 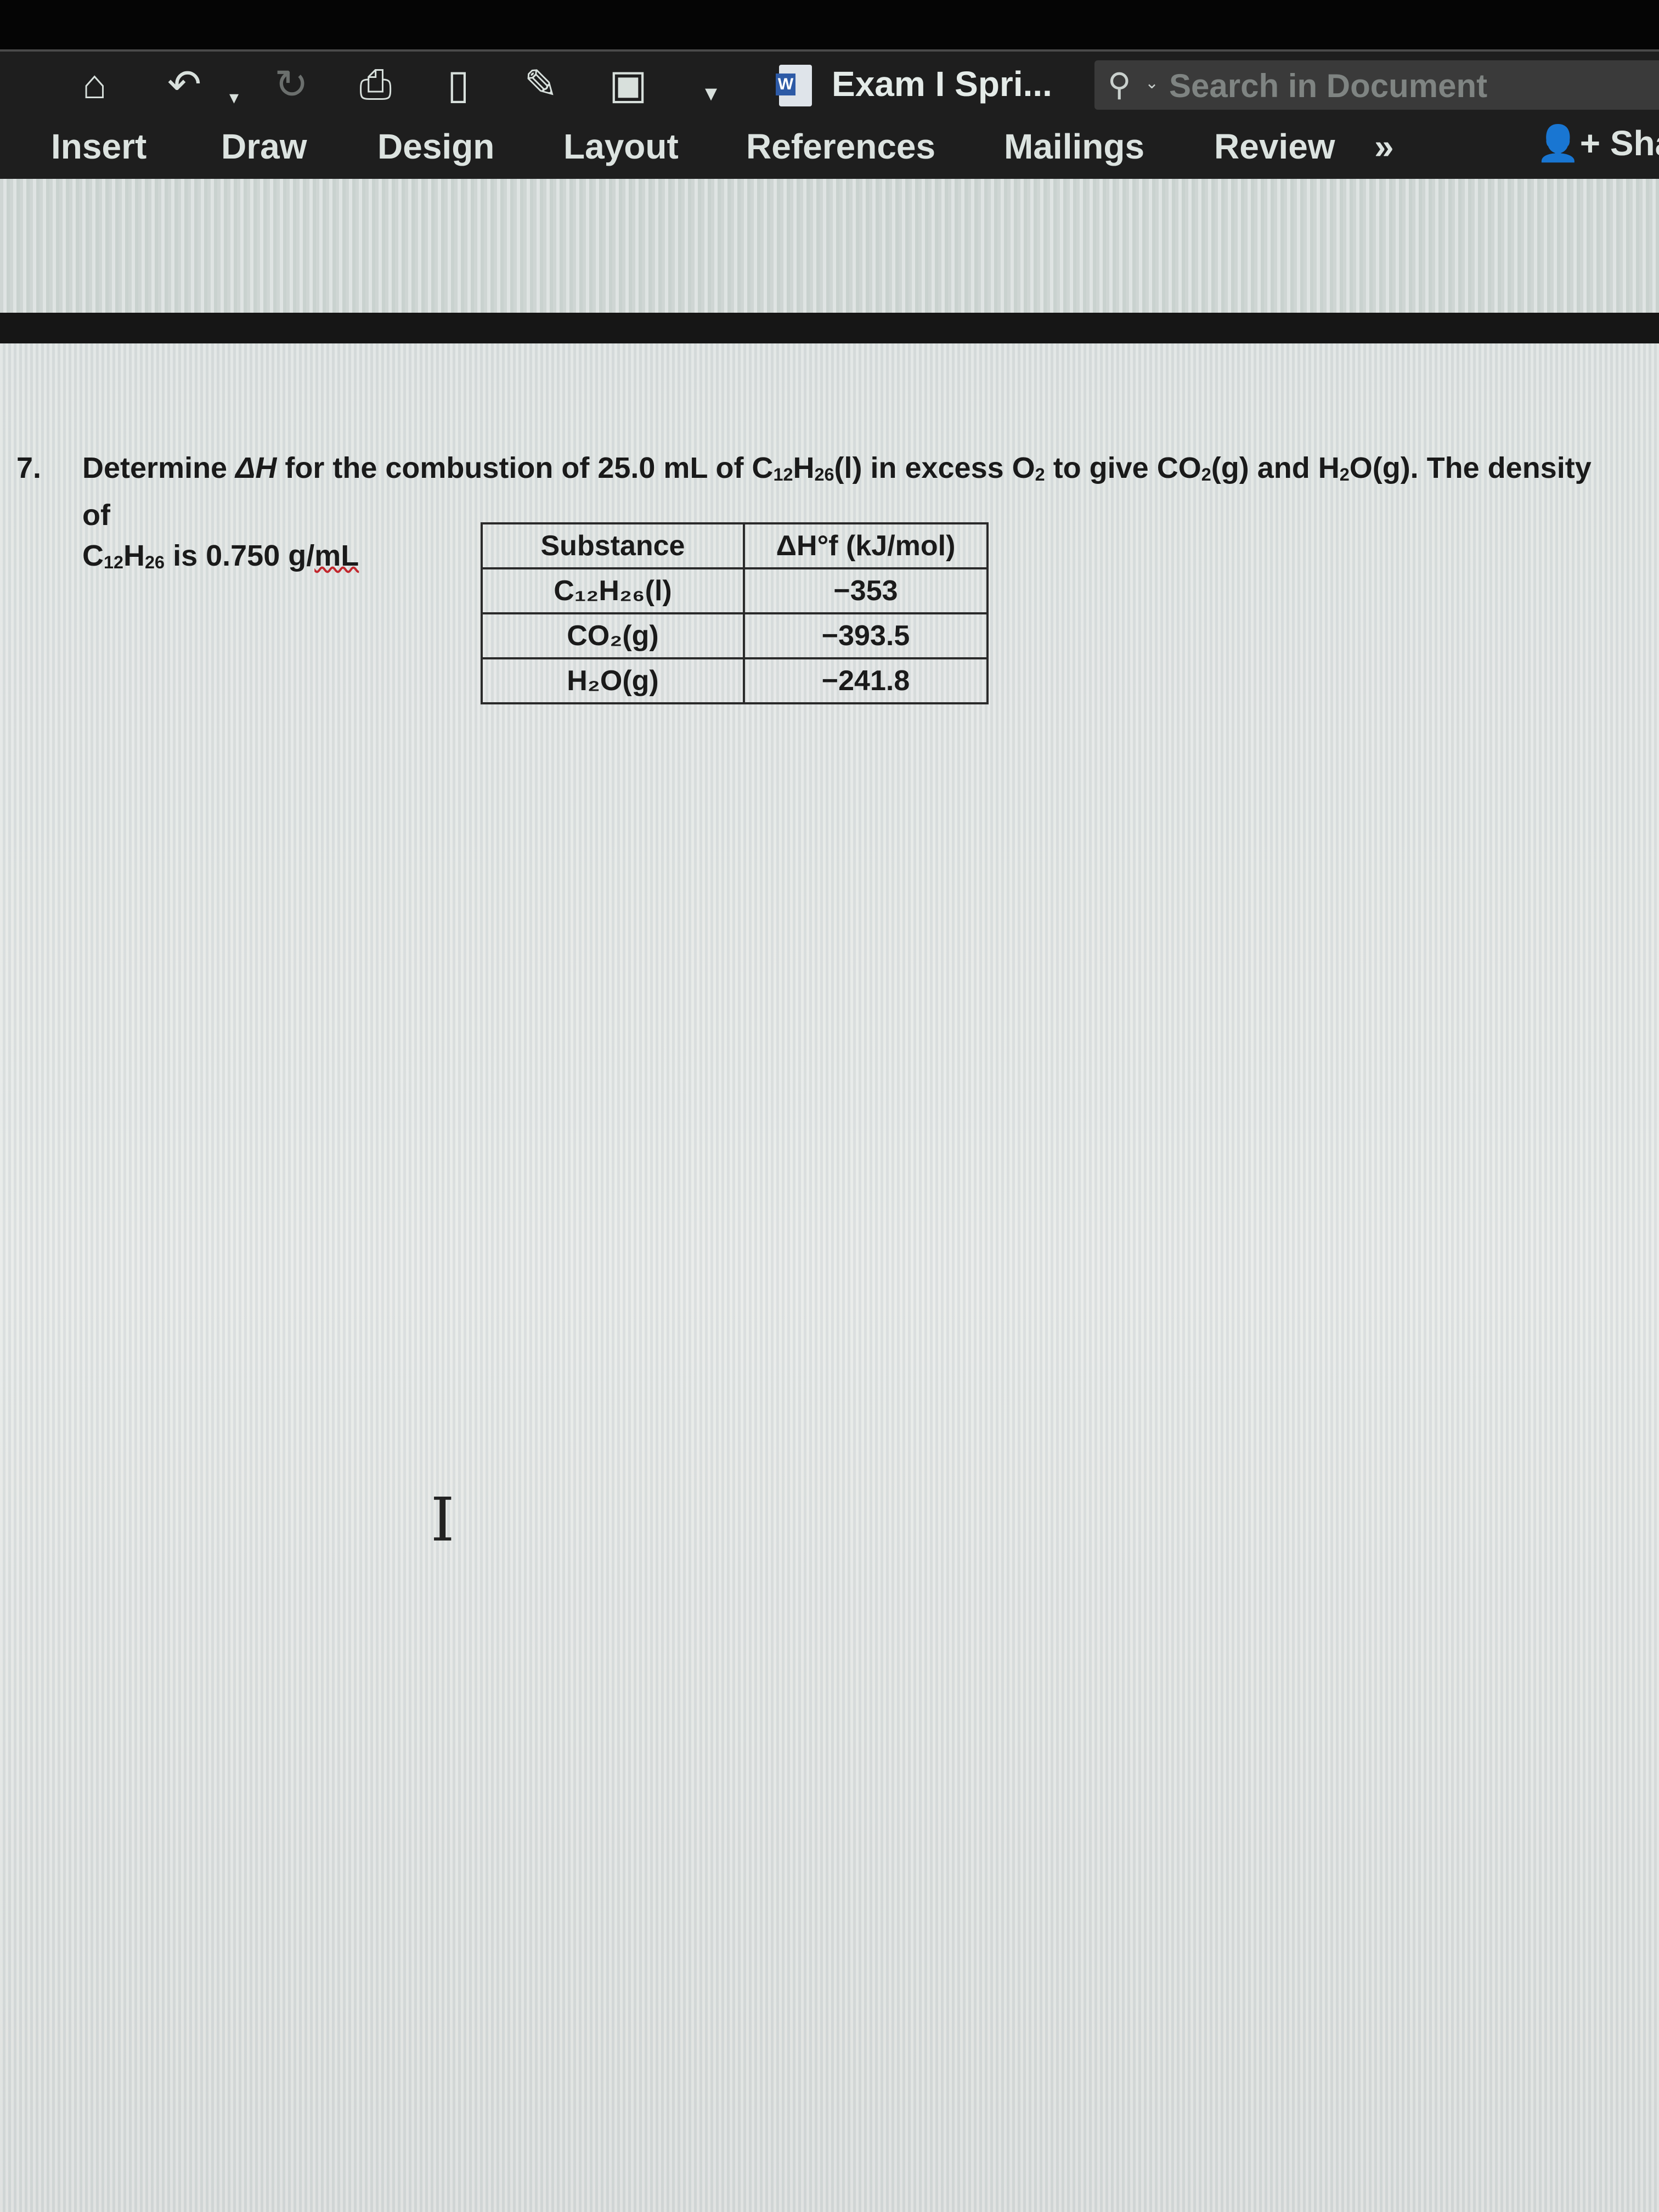 I want to click on share-button: 👤+ Sha, so click(x=1597, y=143).